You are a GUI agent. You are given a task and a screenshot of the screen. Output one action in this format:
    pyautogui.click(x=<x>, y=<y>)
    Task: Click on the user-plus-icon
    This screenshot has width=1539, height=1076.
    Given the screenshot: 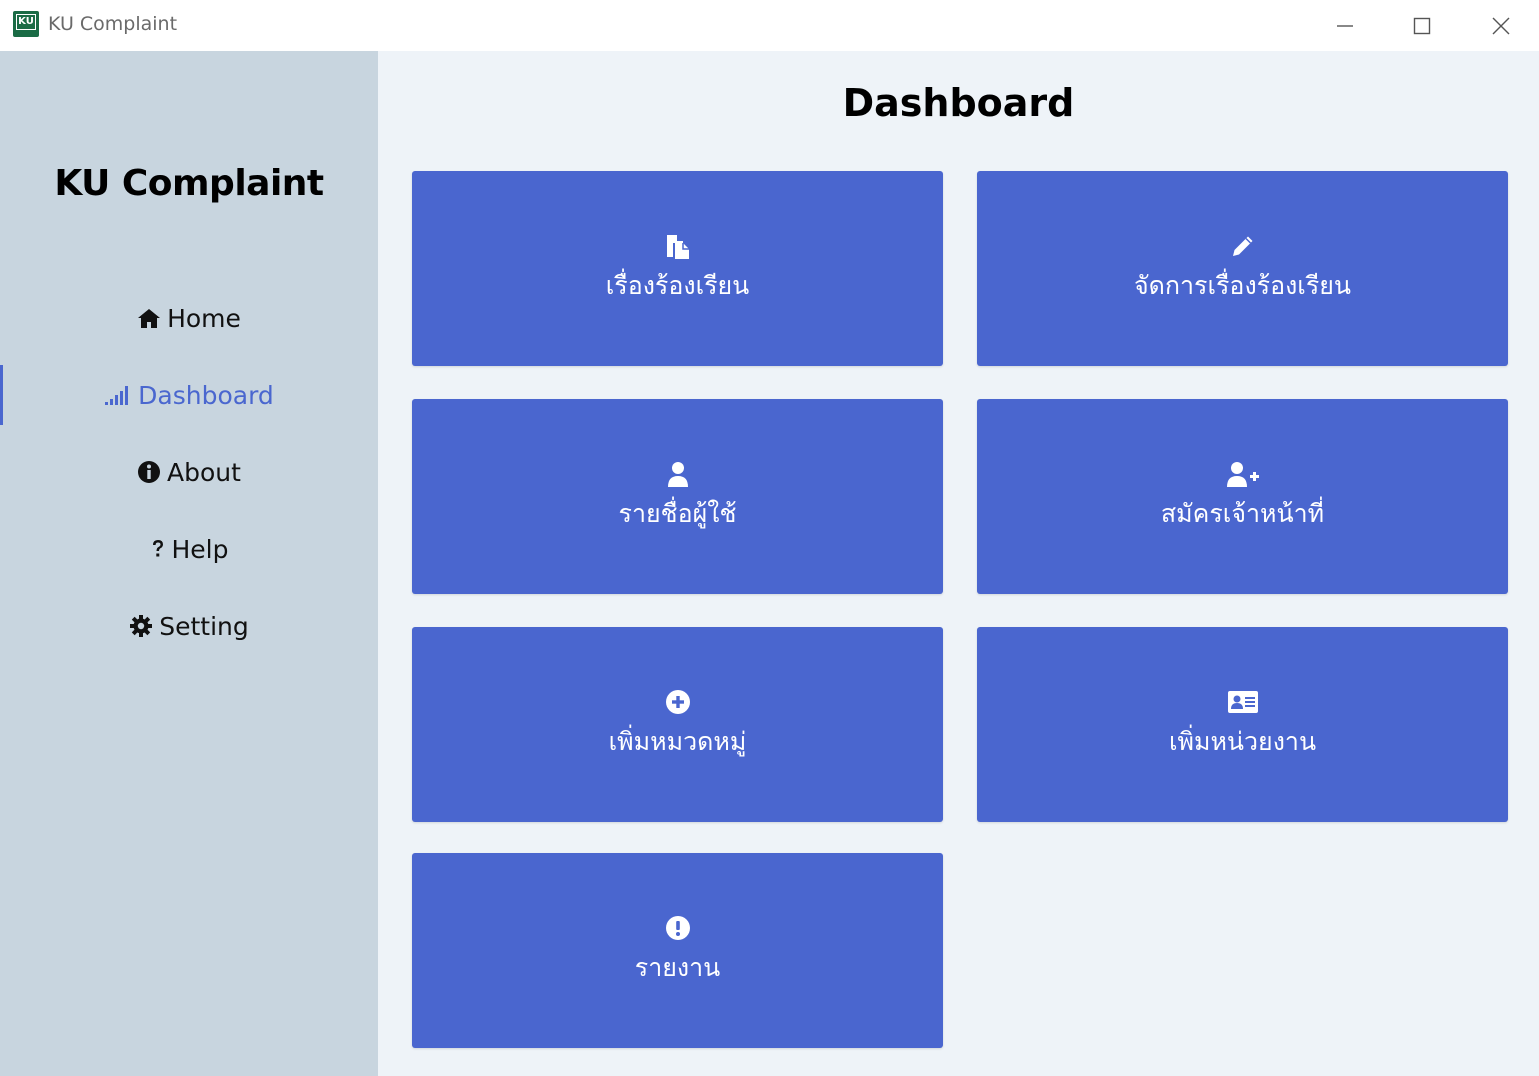 What is the action you would take?
    pyautogui.click(x=1243, y=474)
    